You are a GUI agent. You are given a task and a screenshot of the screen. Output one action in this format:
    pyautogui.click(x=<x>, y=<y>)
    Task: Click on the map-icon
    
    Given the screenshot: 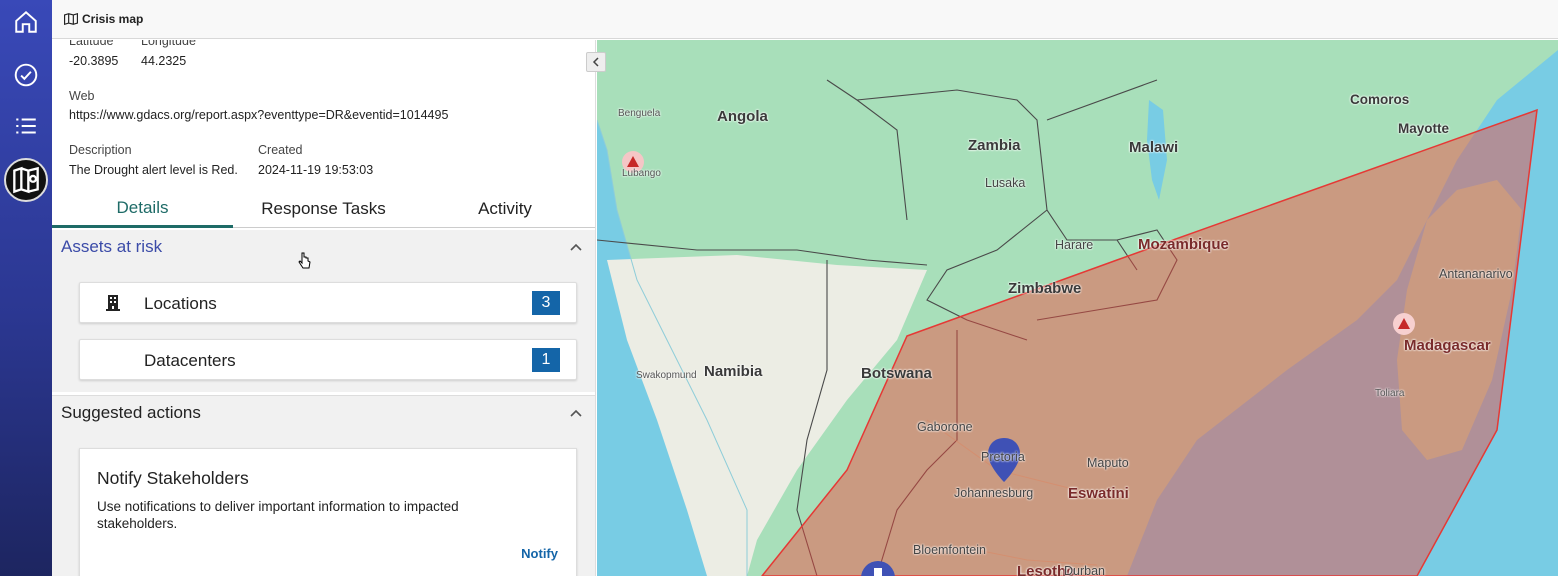 What is the action you would take?
    pyautogui.click(x=71, y=19)
    